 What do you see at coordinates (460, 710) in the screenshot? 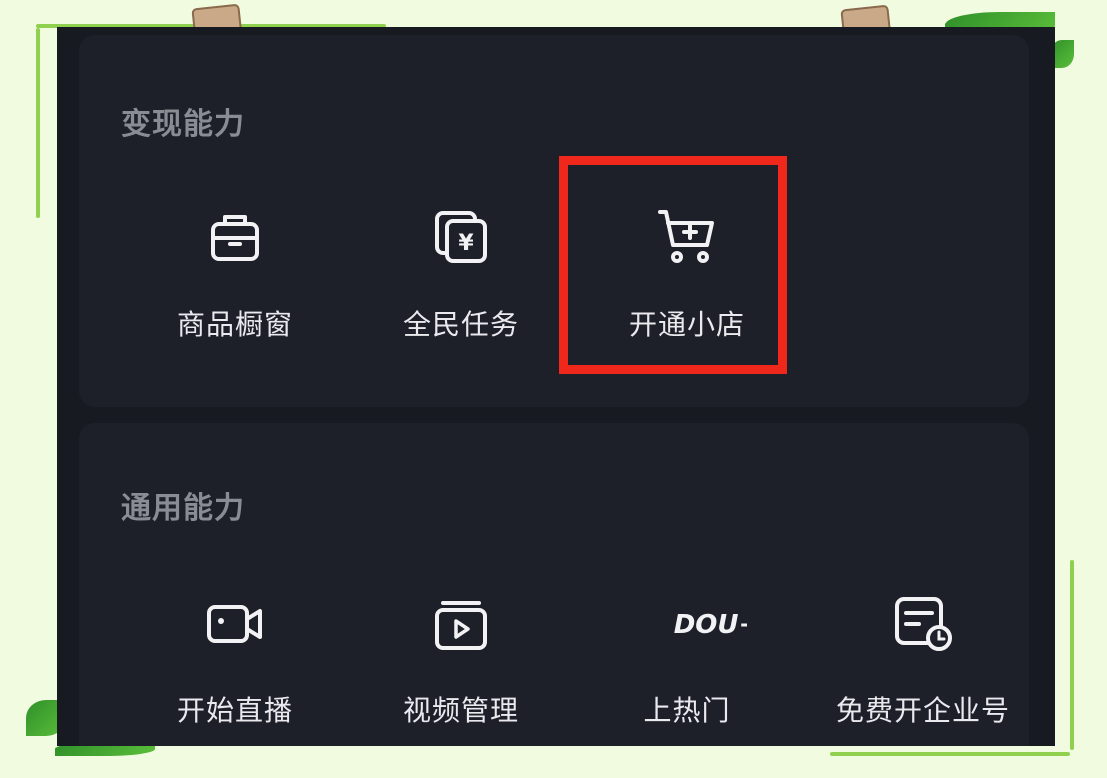
I see `video-management-label: 视频管理` at bounding box center [460, 710].